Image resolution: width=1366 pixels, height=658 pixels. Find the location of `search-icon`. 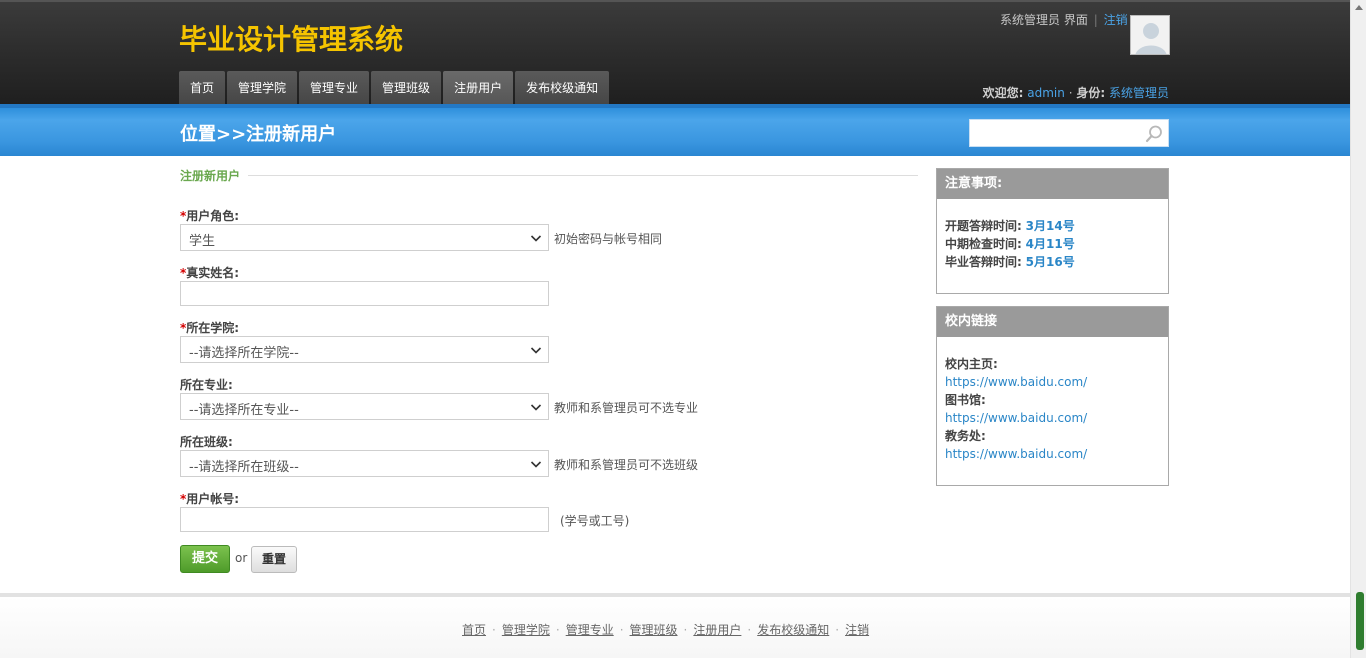

search-icon is located at coordinates (1154, 134).